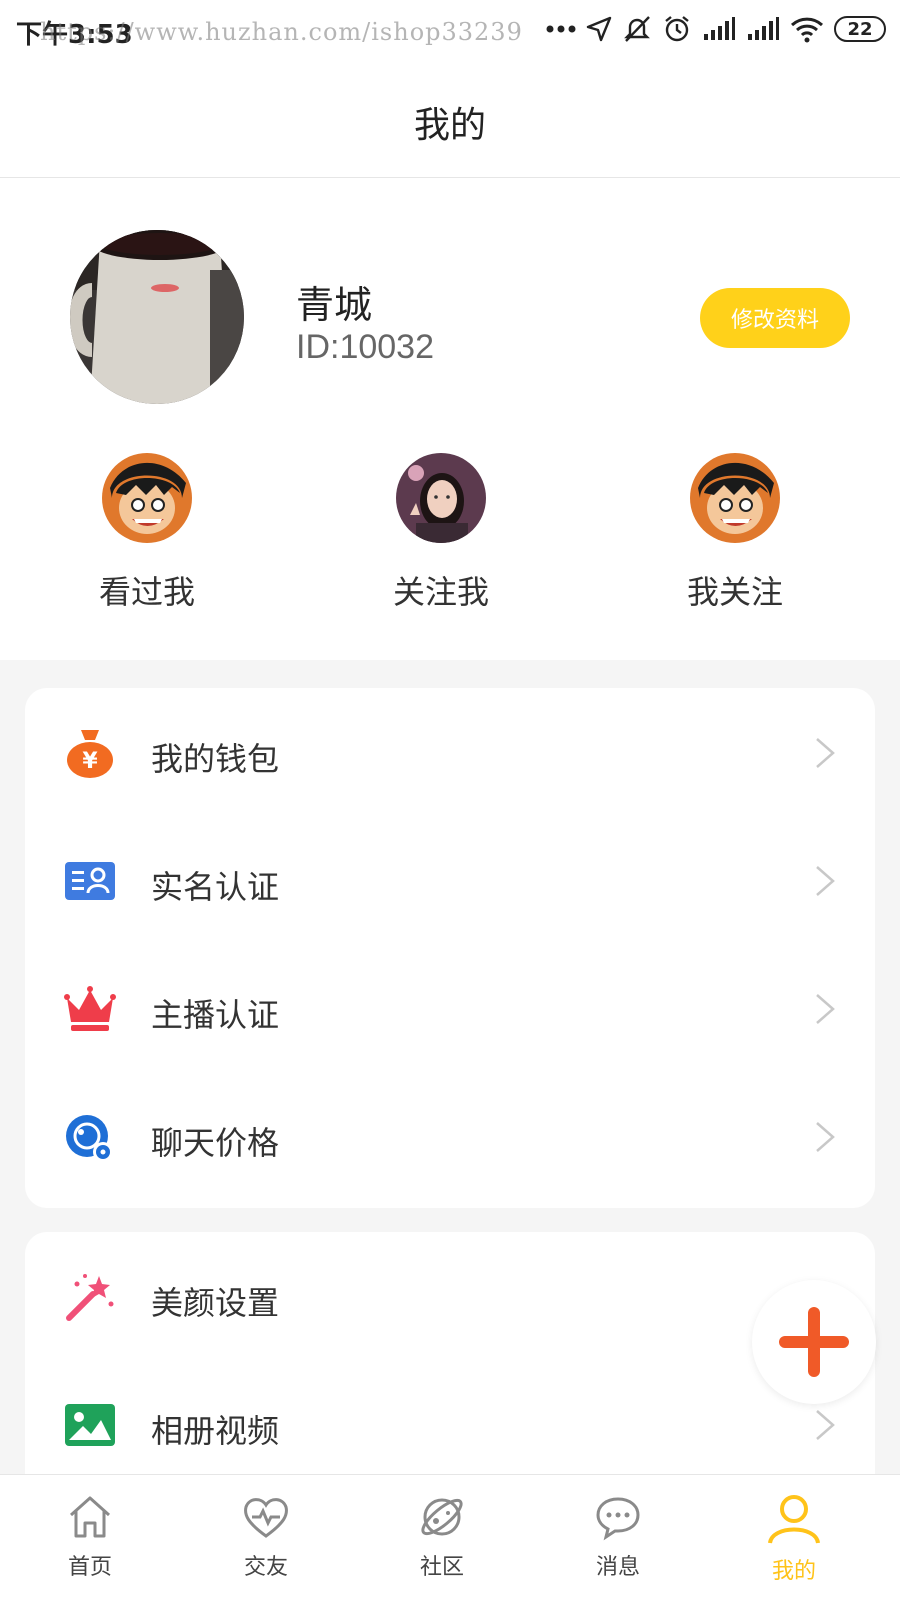  What do you see at coordinates (90, 1517) in the screenshot?
I see `home-icon` at bounding box center [90, 1517].